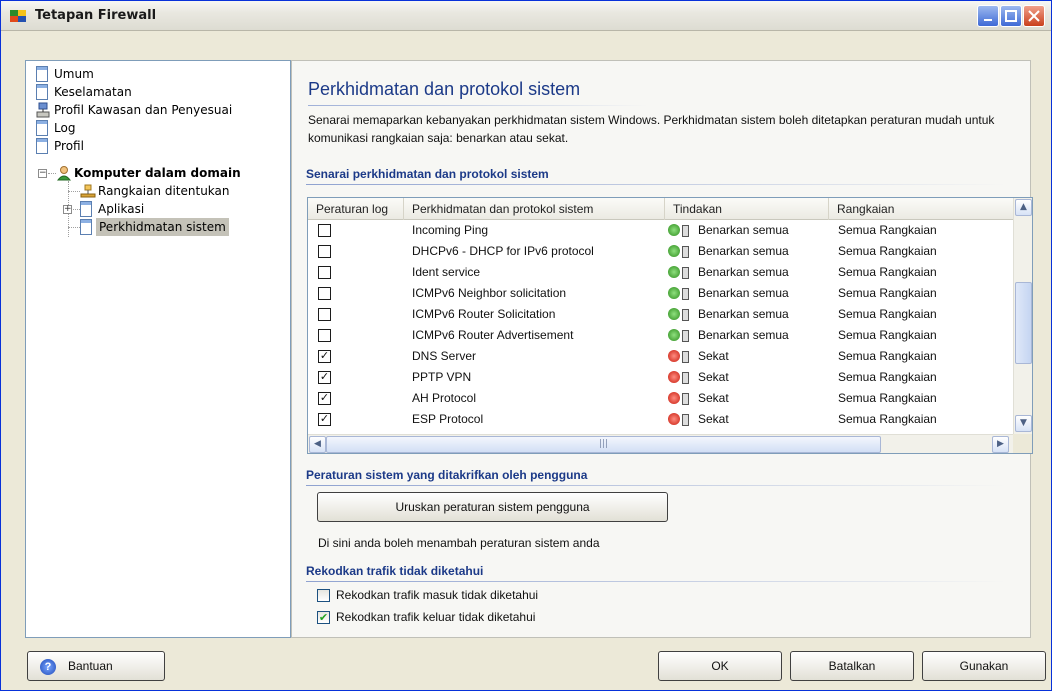 This screenshot has height=691, width=1052. Describe the element at coordinates (448, 419) in the screenshot. I see `service-name: ESP Protocol` at that location.